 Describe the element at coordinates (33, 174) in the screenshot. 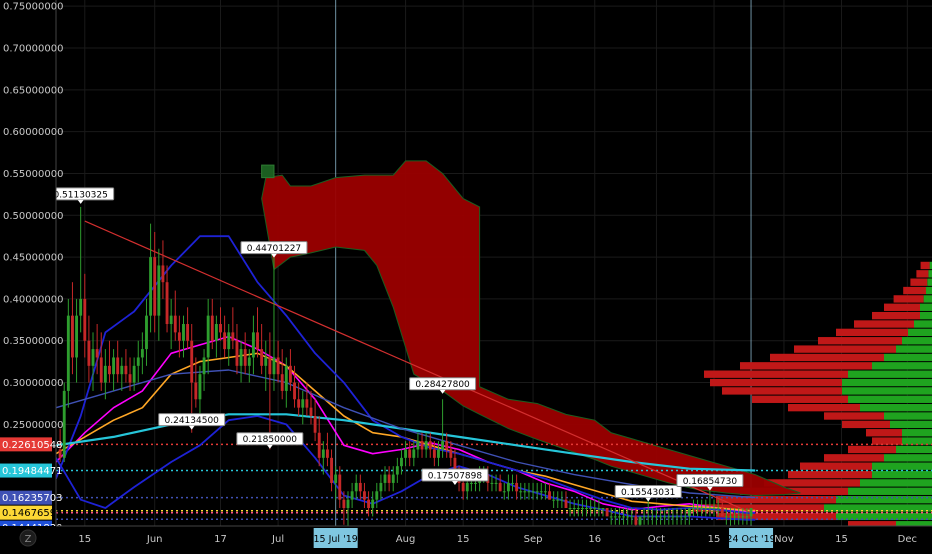

I see `y-tick-label: 0.55000000` at that location.